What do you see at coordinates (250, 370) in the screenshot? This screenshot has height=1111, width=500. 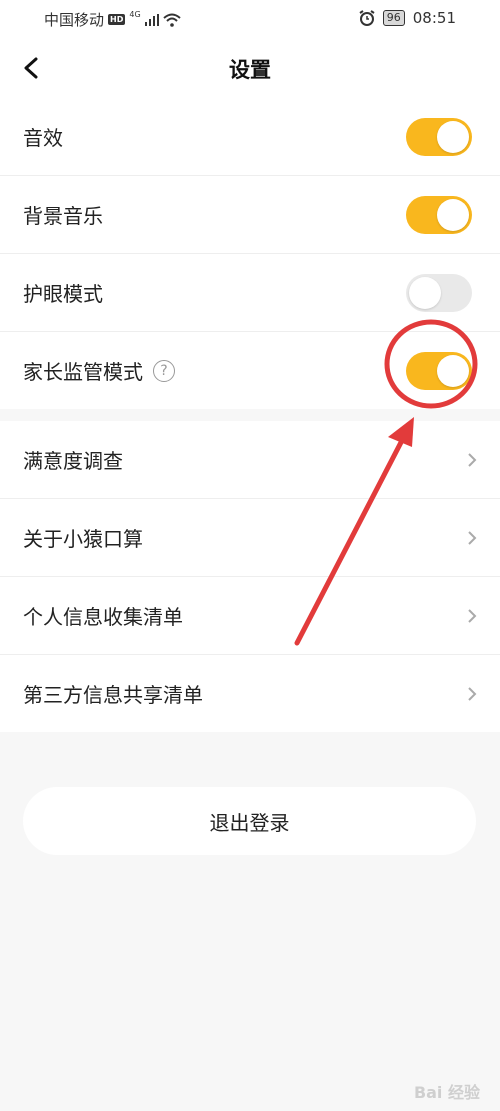 I see `setting-row-parental-control: 家长监管模式 ?` at bounding box center [250, 370].